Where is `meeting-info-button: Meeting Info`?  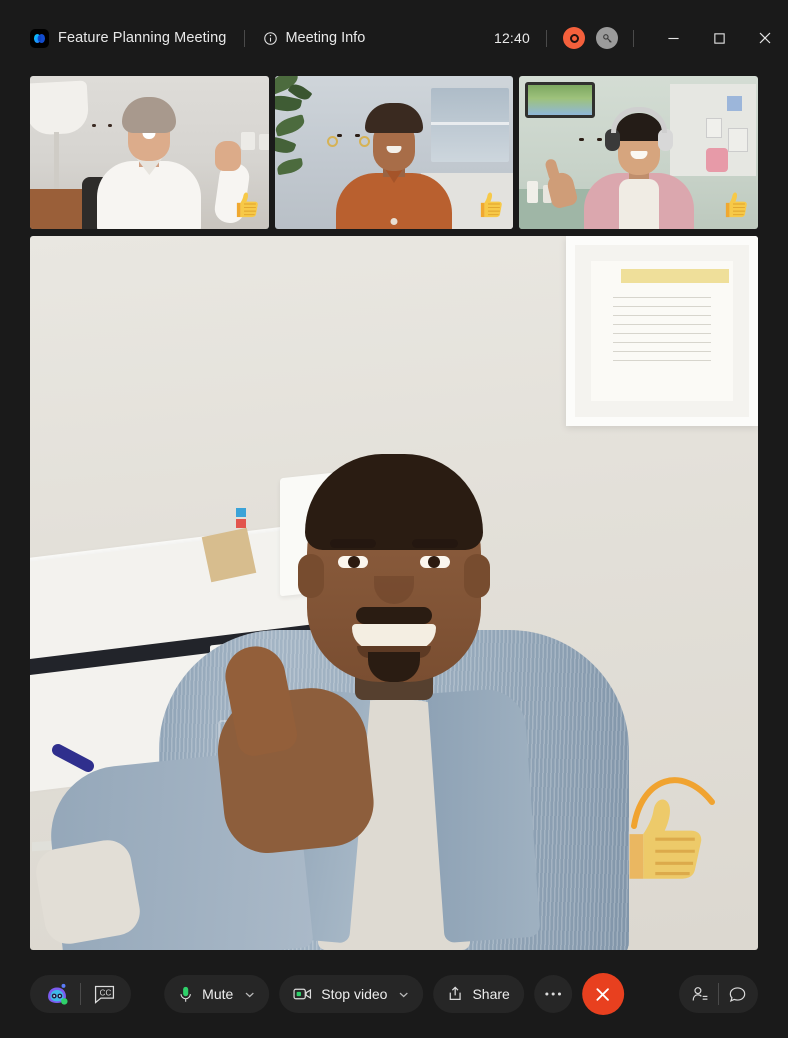 meeting-info-button: Meeting Info is located at coordinates (314, 38).